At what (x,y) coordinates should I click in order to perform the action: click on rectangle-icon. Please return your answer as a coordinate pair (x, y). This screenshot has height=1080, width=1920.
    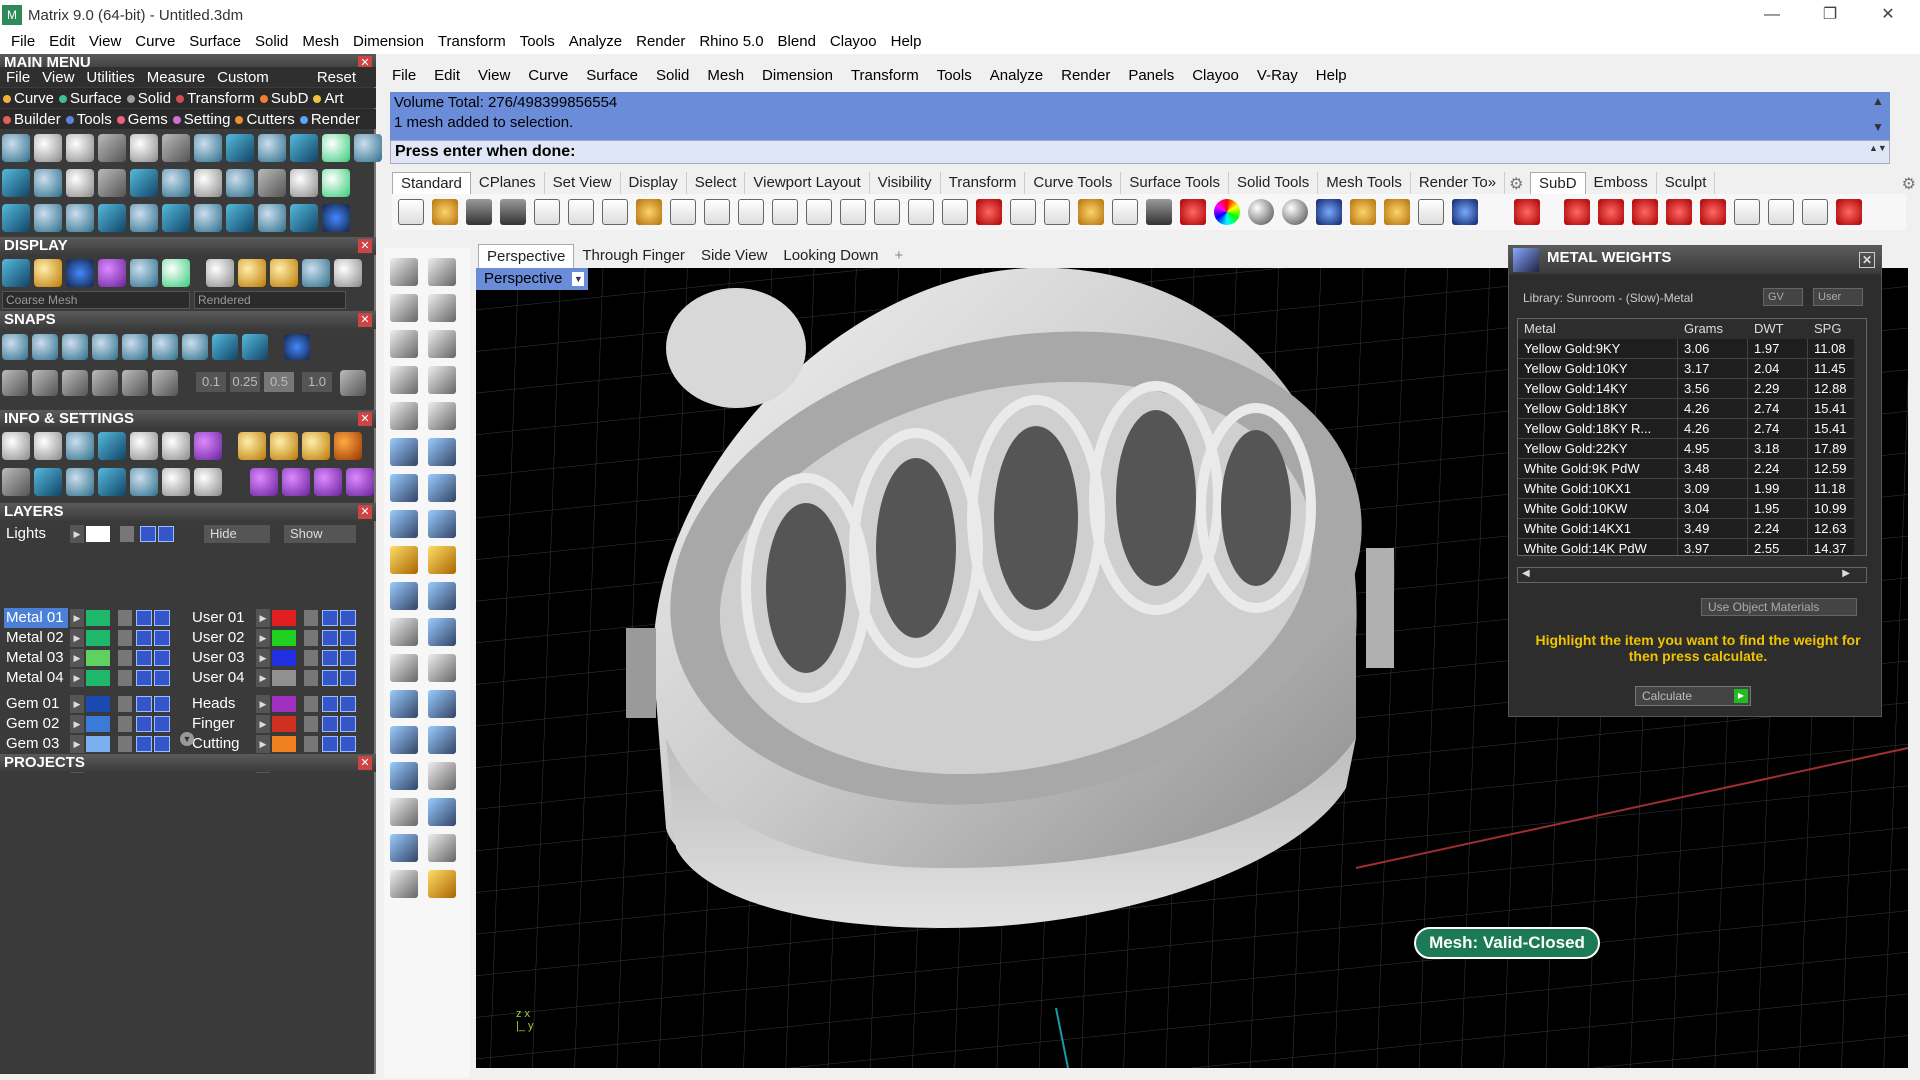
    Looking at the image, I should click on (442, 380).